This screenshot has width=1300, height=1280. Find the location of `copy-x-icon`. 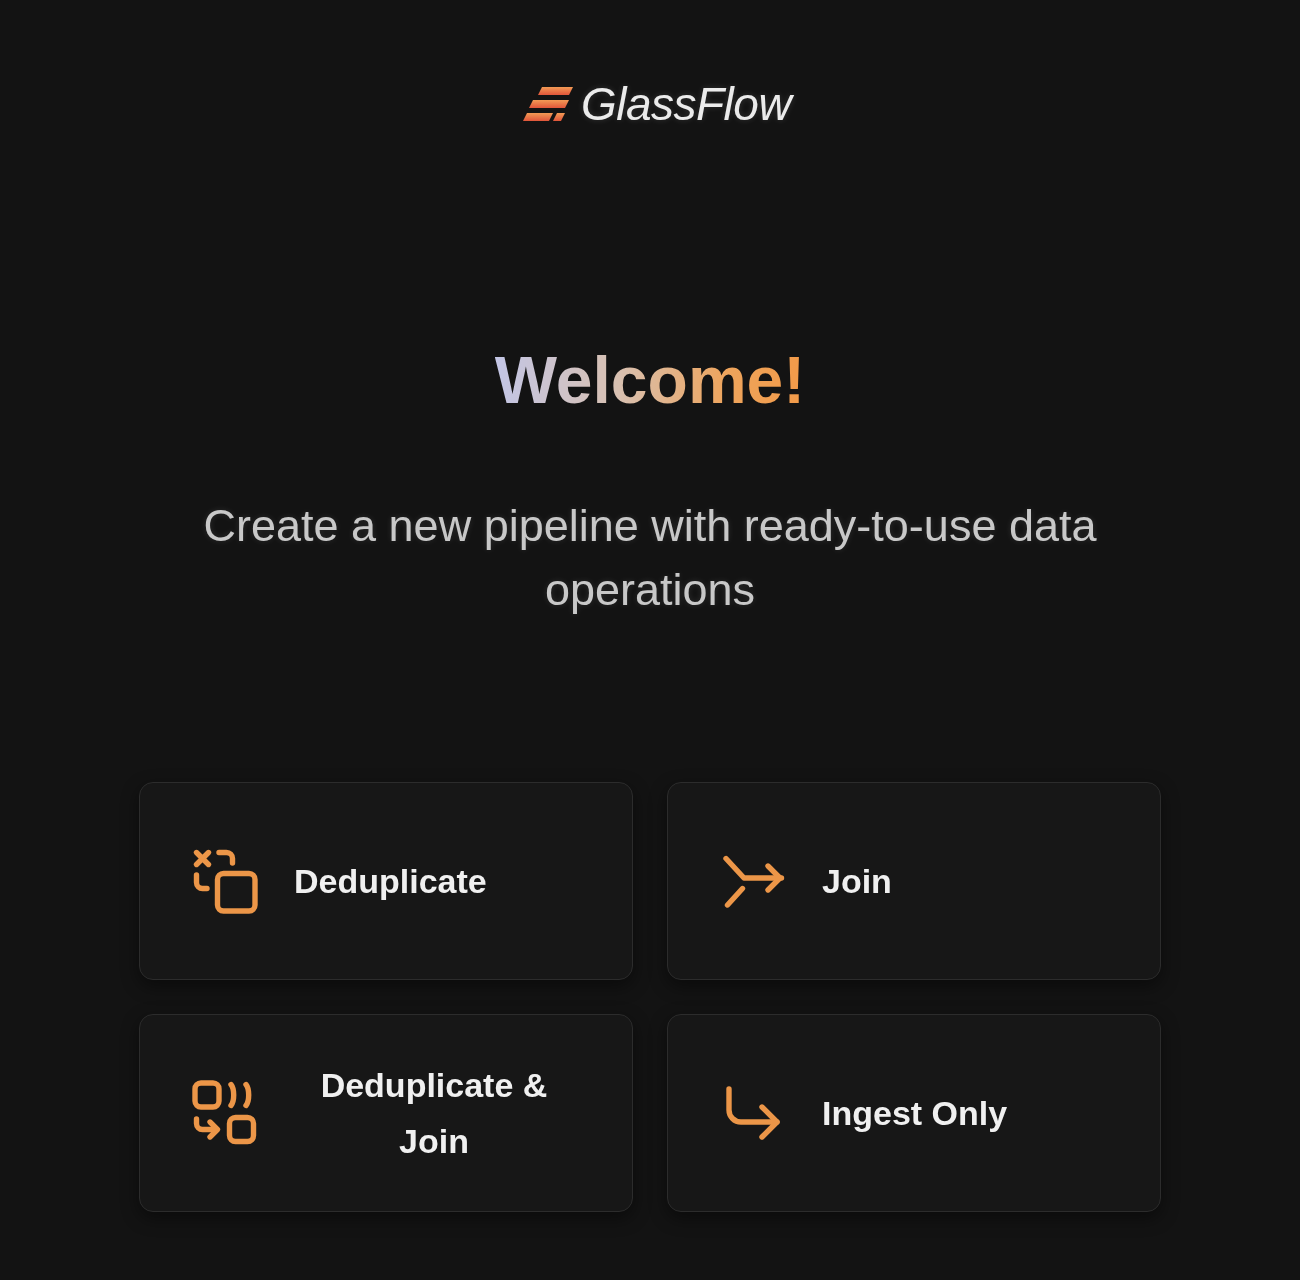

copy-x-icon is located at coordinates (225, 881).